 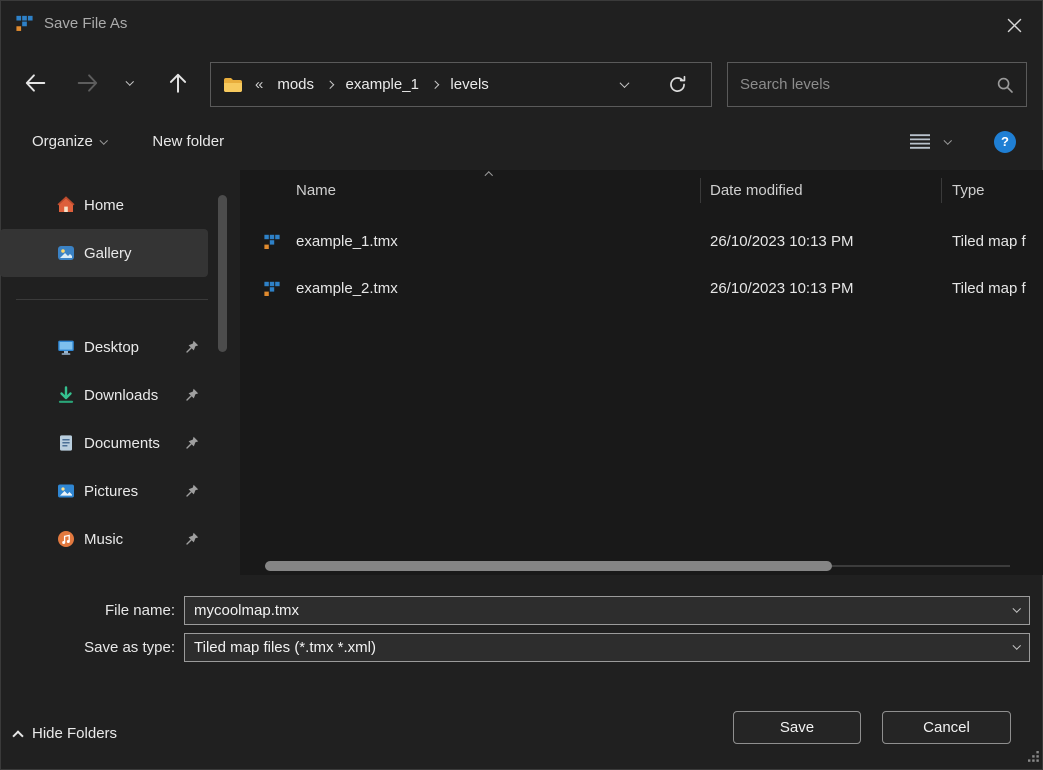 What do you see at coordinates (75, 733) in the screenshot?
I see `hide-folders-label: Hide Folders` at bounding box center [75, 733].